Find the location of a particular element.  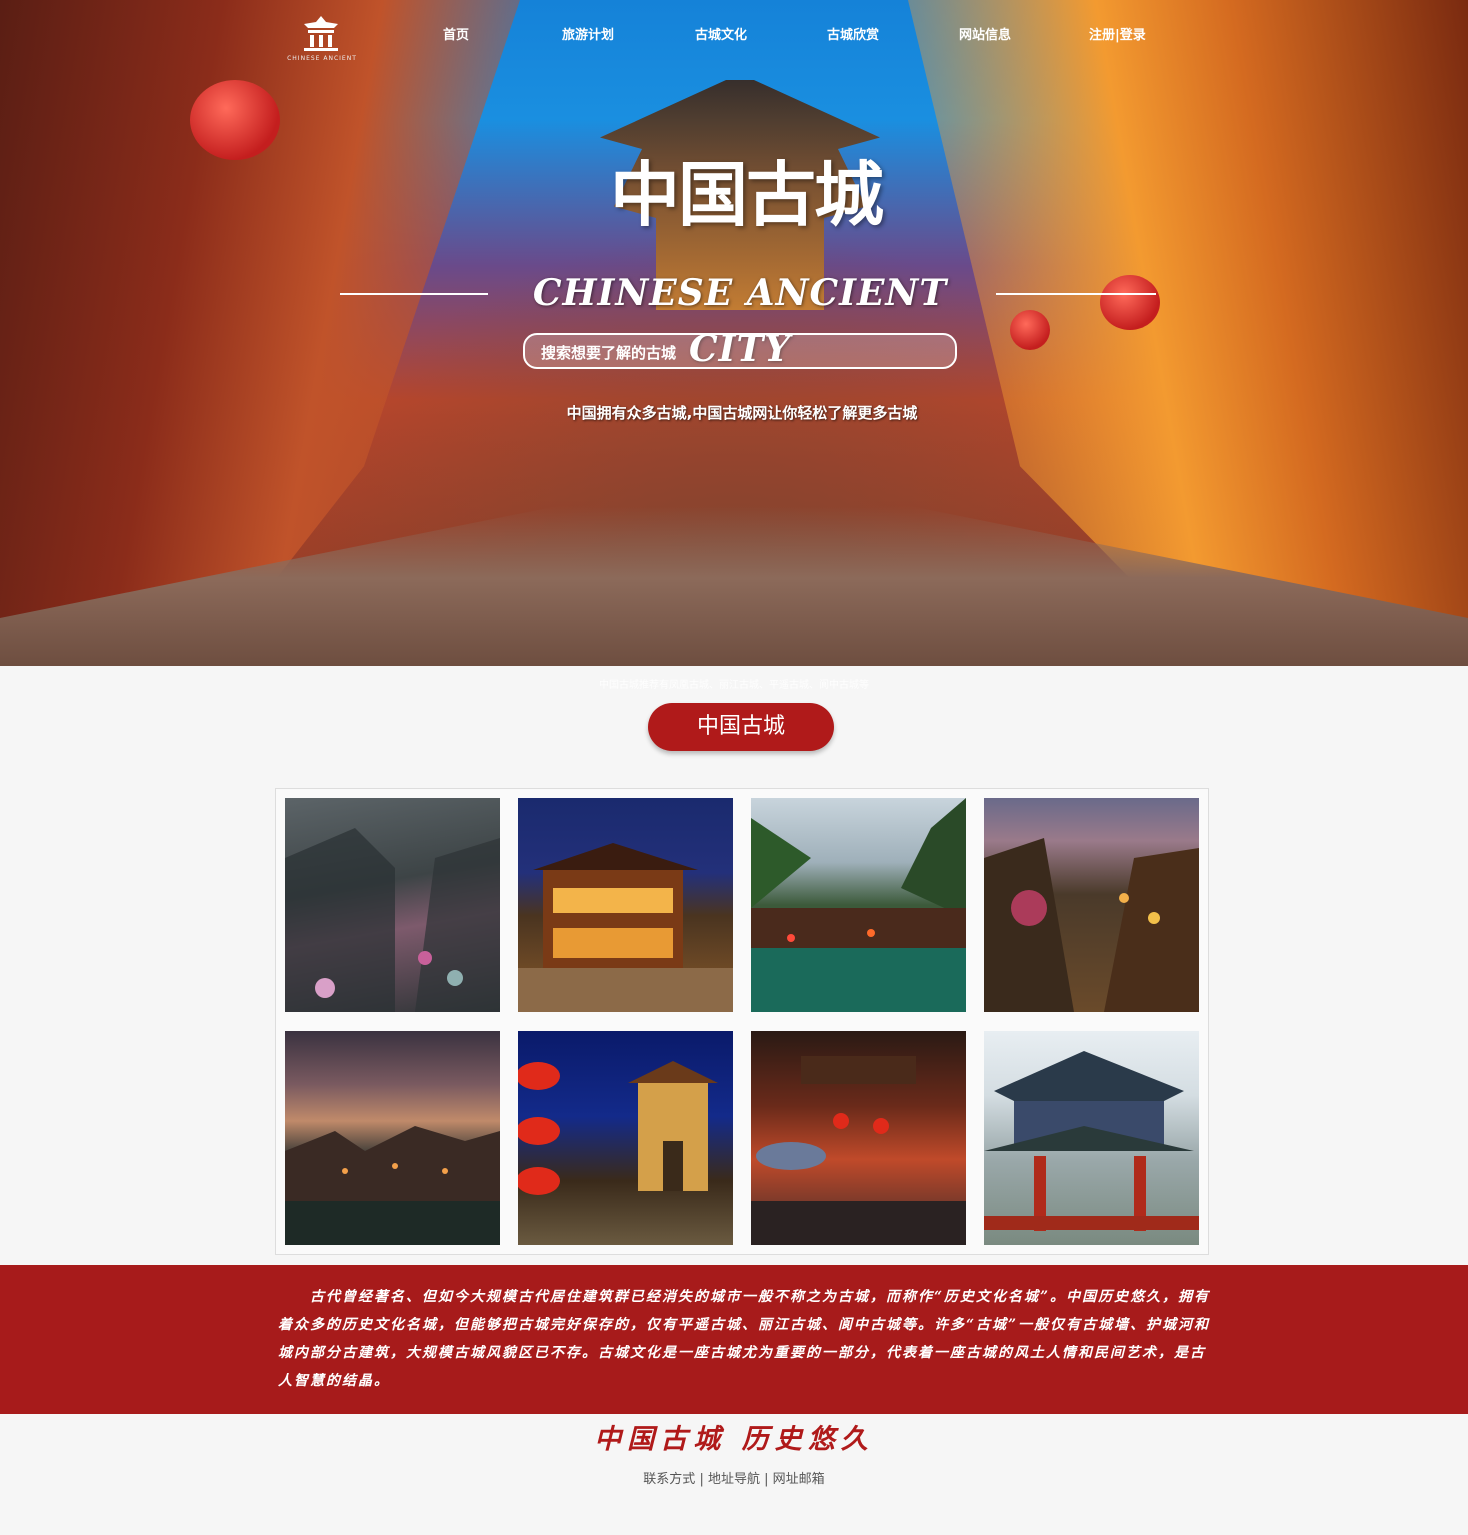

hero-caption: 中国古城推荐有凤凰古城、丽江古城、平遥古城、阆中古城等 is located at coordinates (734, 685).